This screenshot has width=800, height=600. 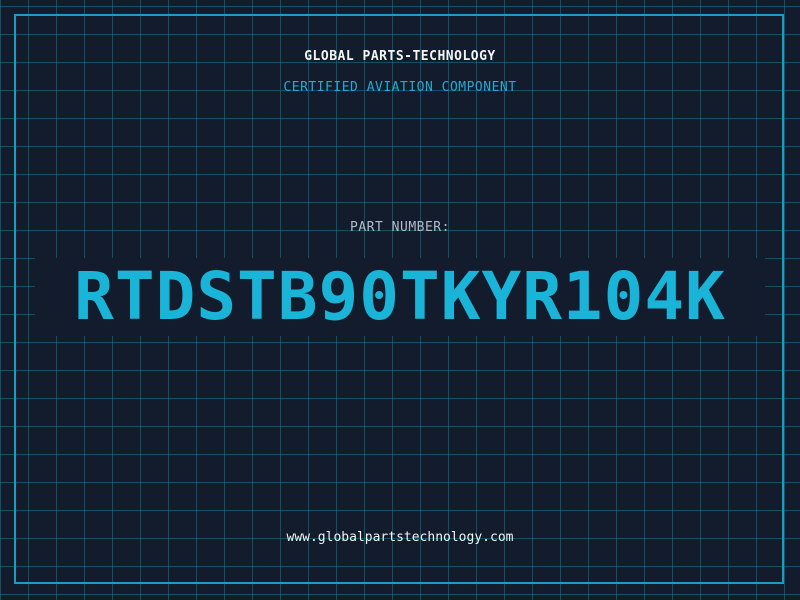 What do you see at coordinates (400, 56) in the screenshot?
I see `company-name: GLOBAL PARTS-TECHNOLOGY` at bounding box center [400, 56].